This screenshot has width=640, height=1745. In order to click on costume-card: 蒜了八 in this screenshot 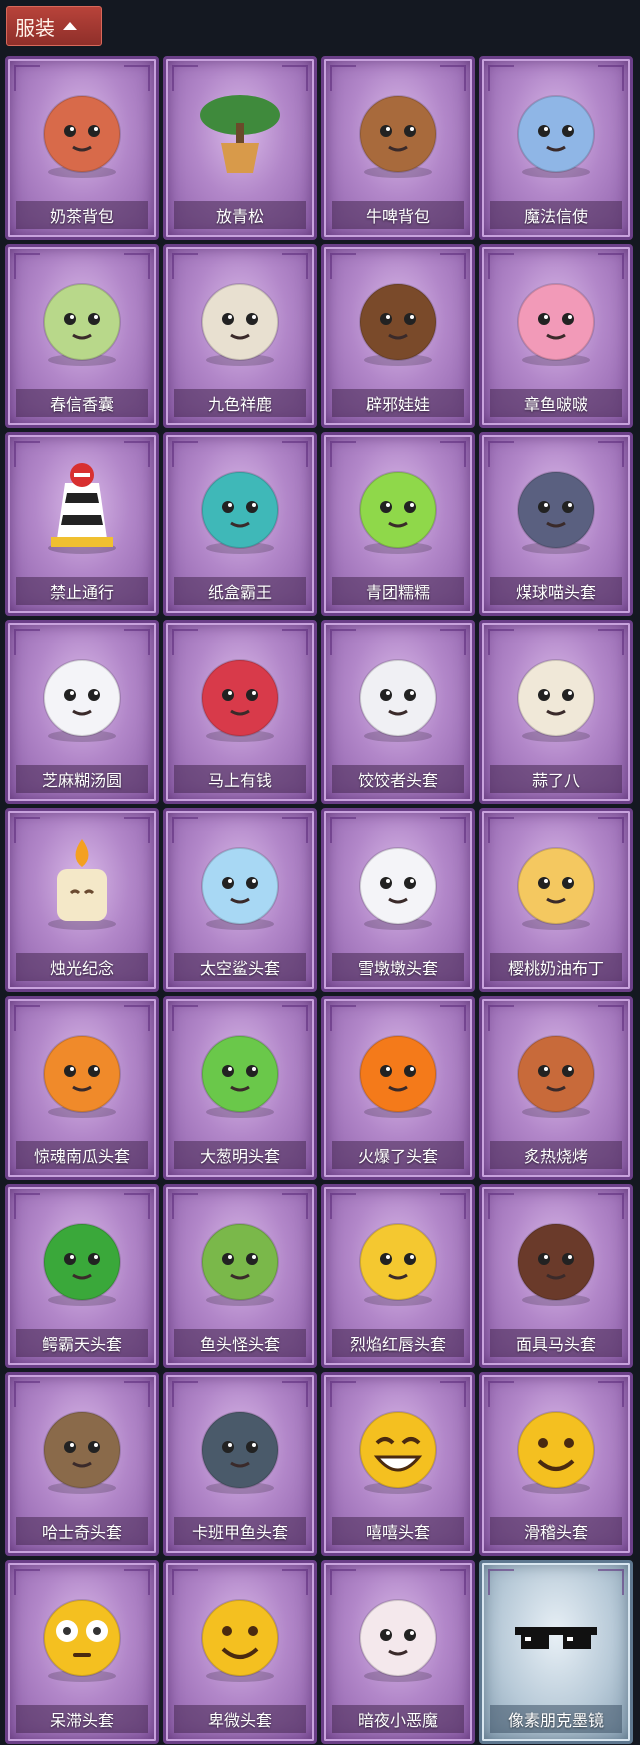, I will do `click(556, 712)`.